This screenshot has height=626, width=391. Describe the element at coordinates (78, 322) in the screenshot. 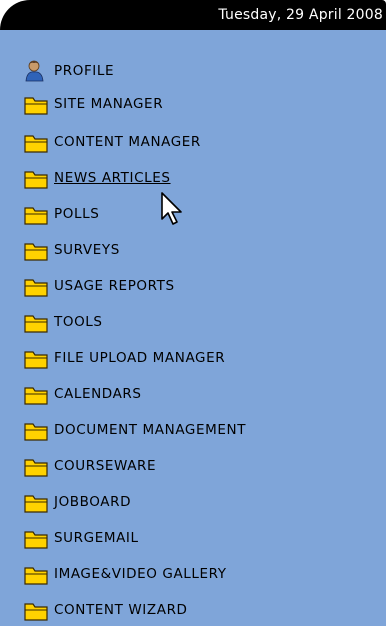

I see `menu-item-label: TOOLS` at that location.